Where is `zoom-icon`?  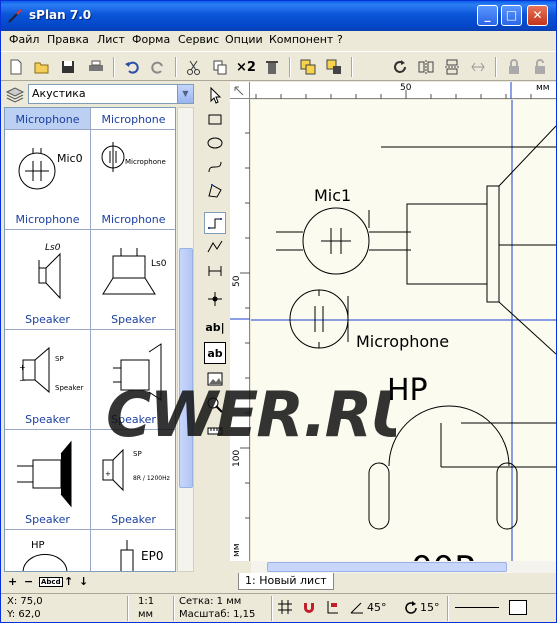 zoom-icon is located at coordinates (215, 405).